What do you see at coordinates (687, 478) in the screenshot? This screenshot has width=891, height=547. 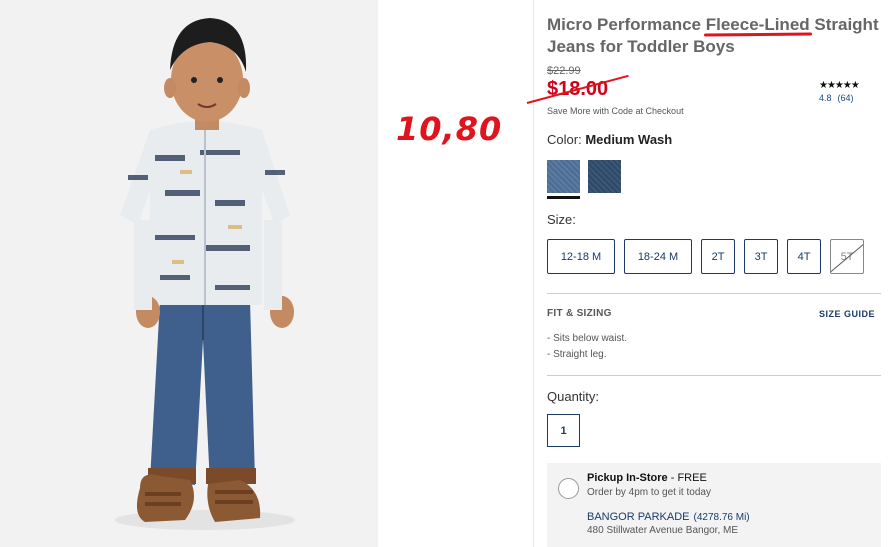 I see `pickup-free: - FREE` at bounding box center [687, 478].